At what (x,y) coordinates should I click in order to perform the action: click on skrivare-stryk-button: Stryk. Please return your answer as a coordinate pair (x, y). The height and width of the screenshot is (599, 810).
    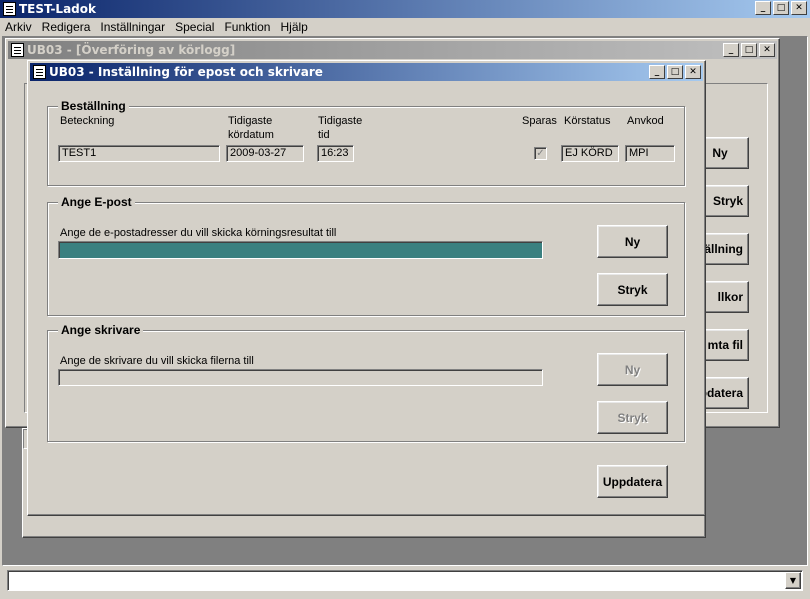
    Looking at the image, I should click on (632, 417).